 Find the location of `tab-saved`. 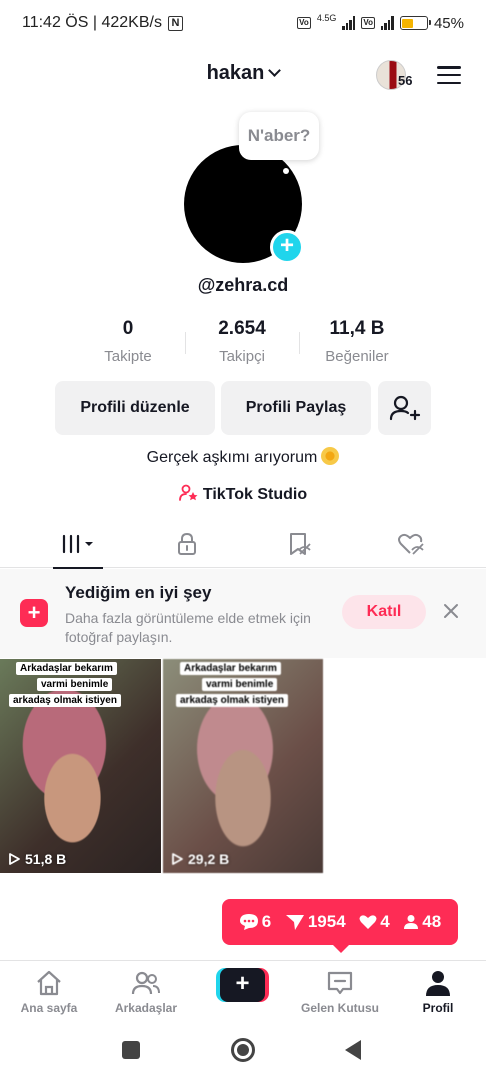

tab-saved is located at coordinates (299, 544).